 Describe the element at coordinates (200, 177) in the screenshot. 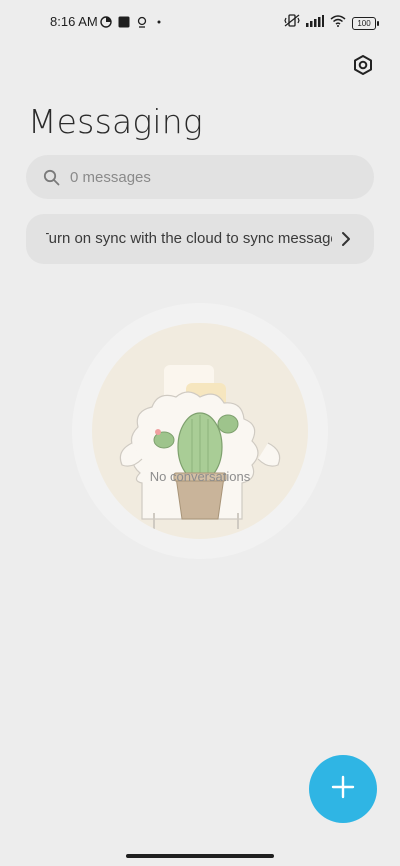

I see `search-input: 0 messages` at that location.